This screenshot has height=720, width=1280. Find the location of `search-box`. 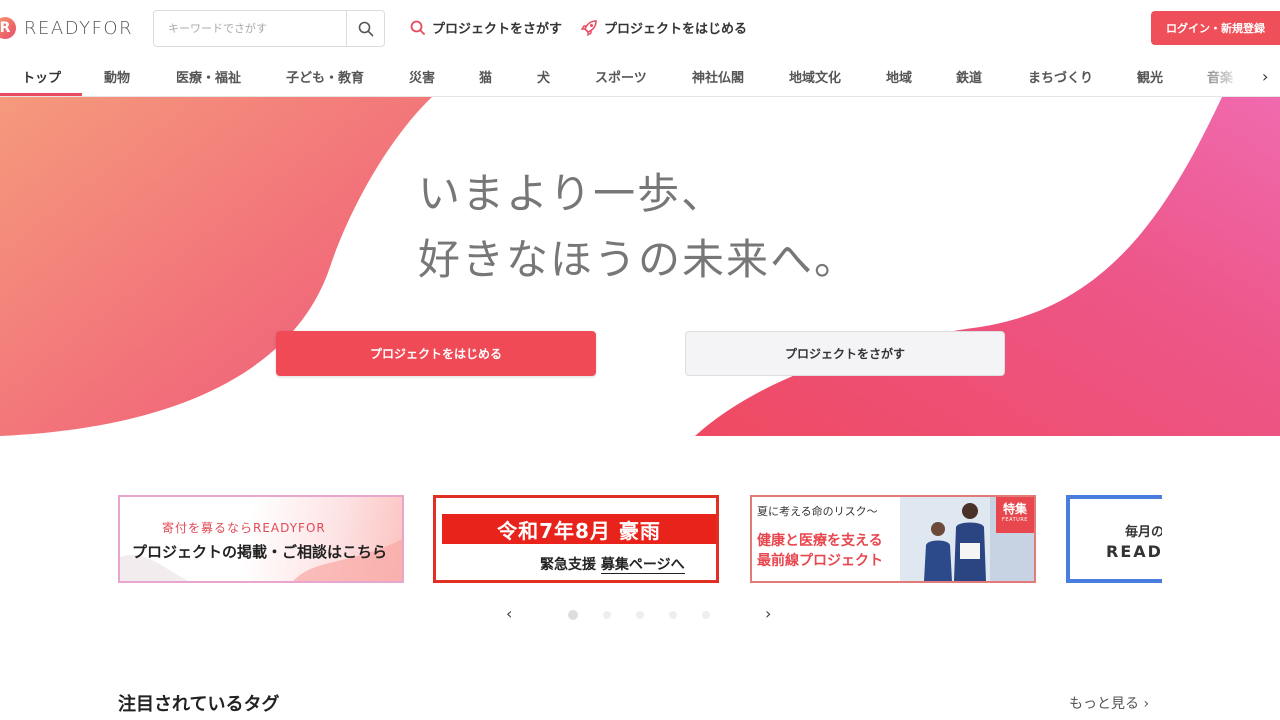

search-box is located at coordinates (269, 28).